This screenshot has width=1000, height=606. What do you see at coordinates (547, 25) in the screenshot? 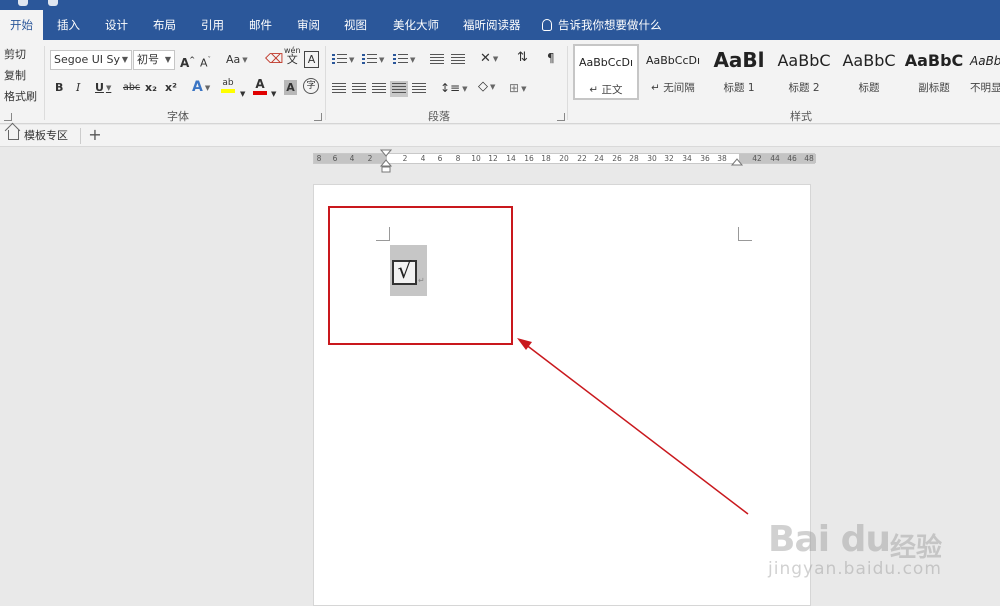
I see `lightbulb-icon` at bounding box center [547, 25].